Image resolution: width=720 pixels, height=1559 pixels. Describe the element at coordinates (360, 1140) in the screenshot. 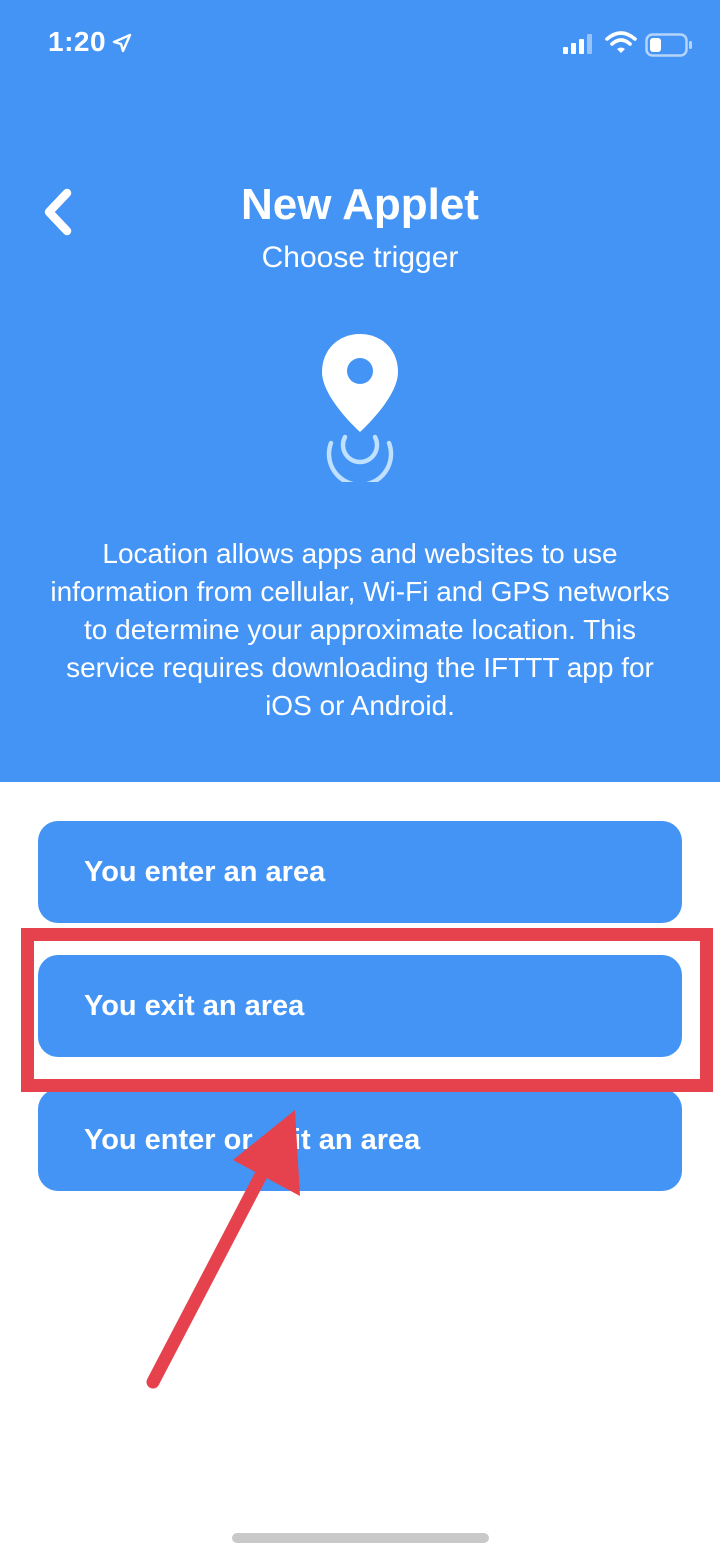

I see `trigger-enter-or-exit-area: You enter or exit an area` at that location.